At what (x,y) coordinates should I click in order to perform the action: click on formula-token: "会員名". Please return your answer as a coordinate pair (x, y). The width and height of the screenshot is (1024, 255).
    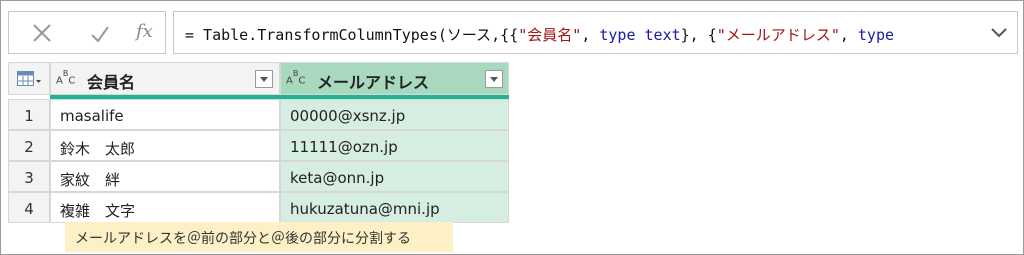
    Looking at the image, I should click on (550, 35).